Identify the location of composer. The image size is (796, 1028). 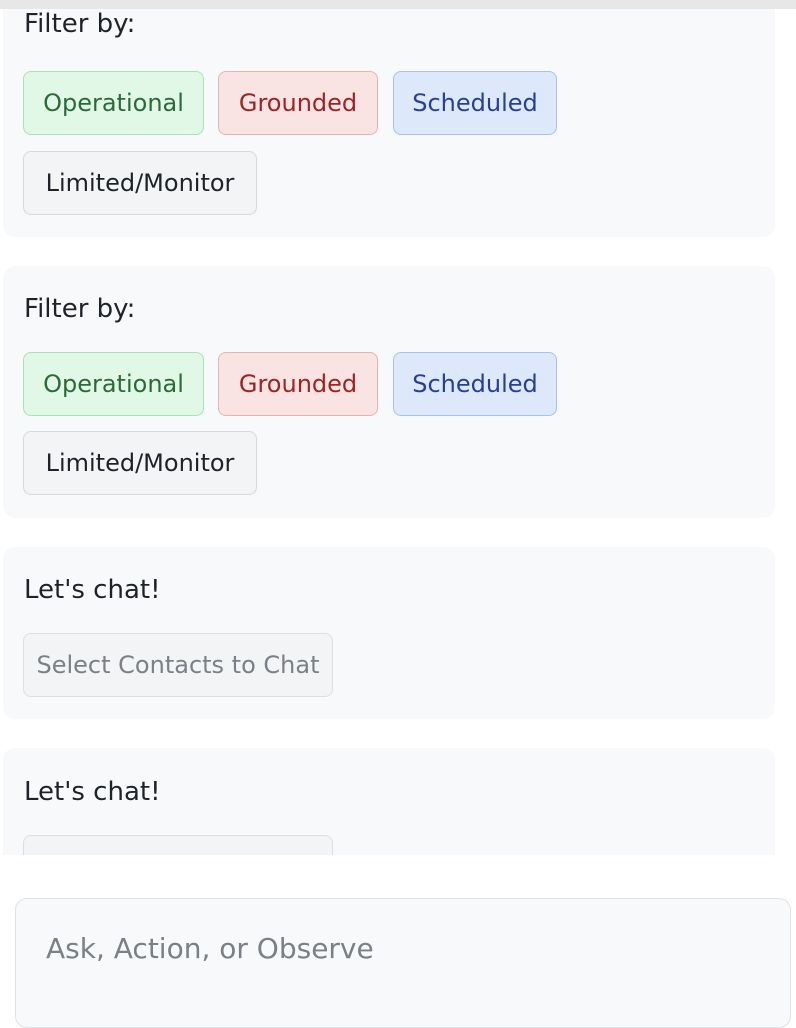
(403, 963).